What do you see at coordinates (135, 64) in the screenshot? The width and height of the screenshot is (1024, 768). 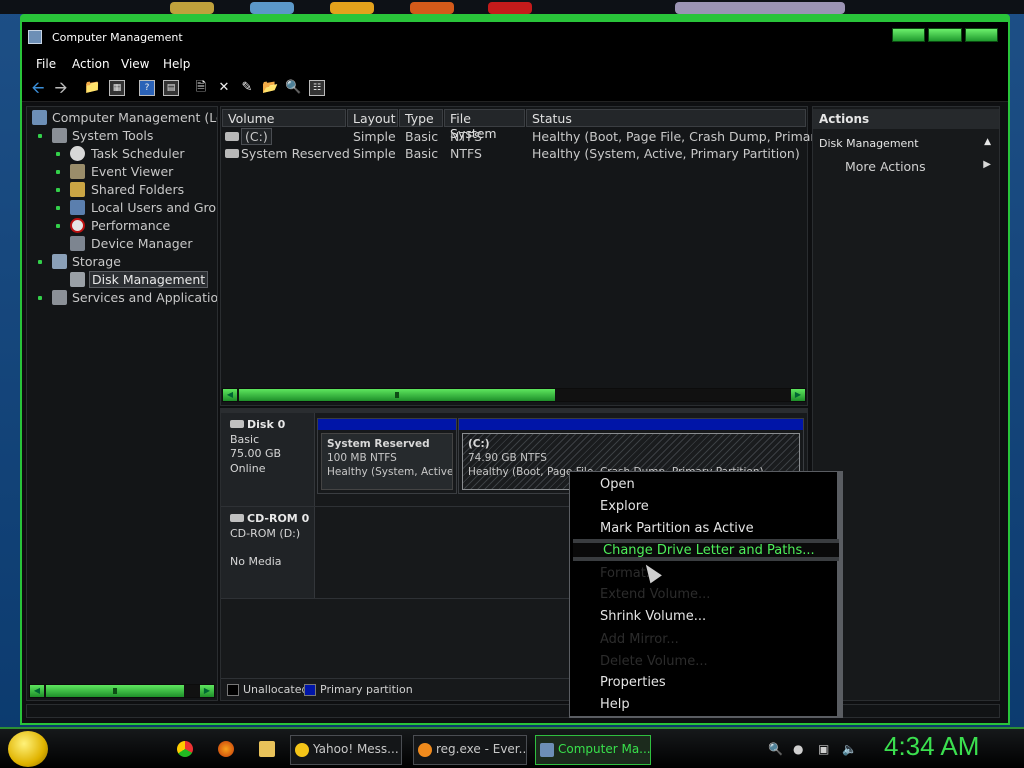 I see `menu-view: View` at bounding box center [135, 64].